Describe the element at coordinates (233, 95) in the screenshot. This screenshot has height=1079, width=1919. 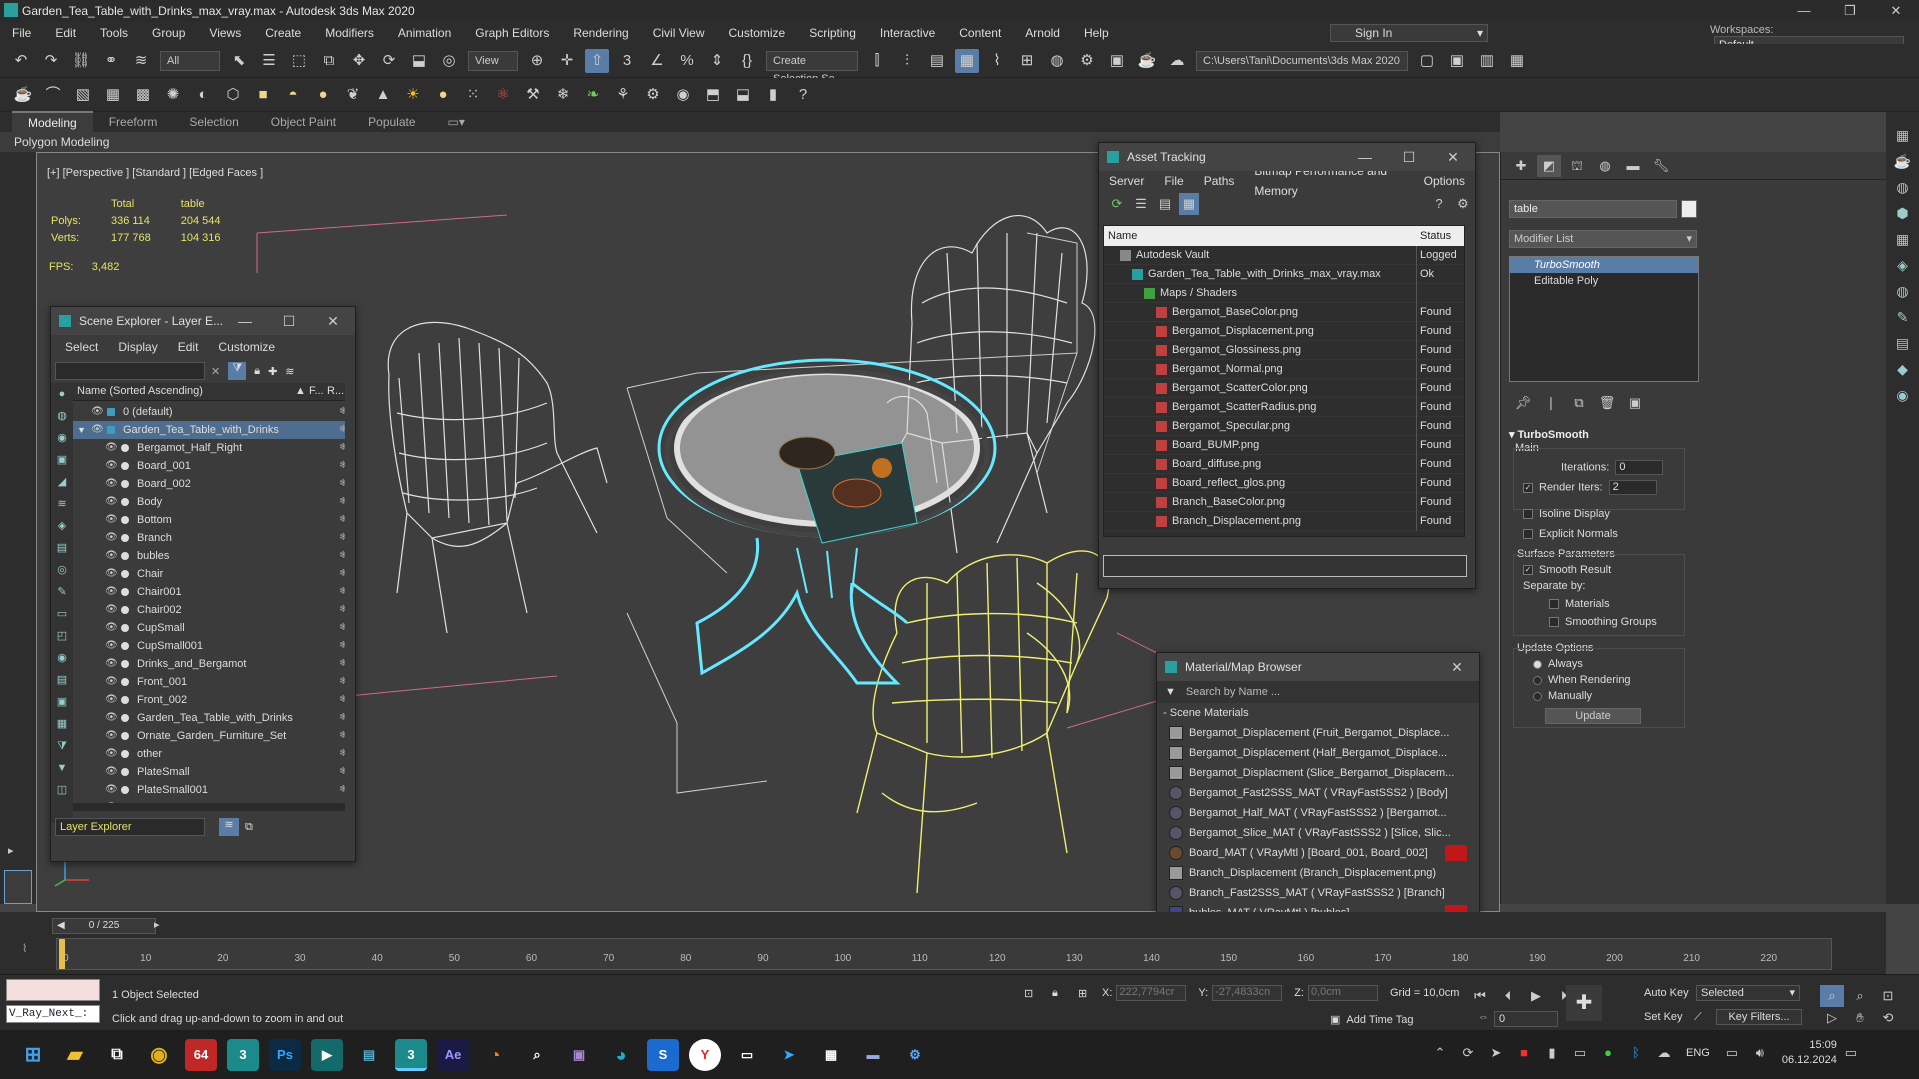
I see `helper-icon: ⬡` at that location.